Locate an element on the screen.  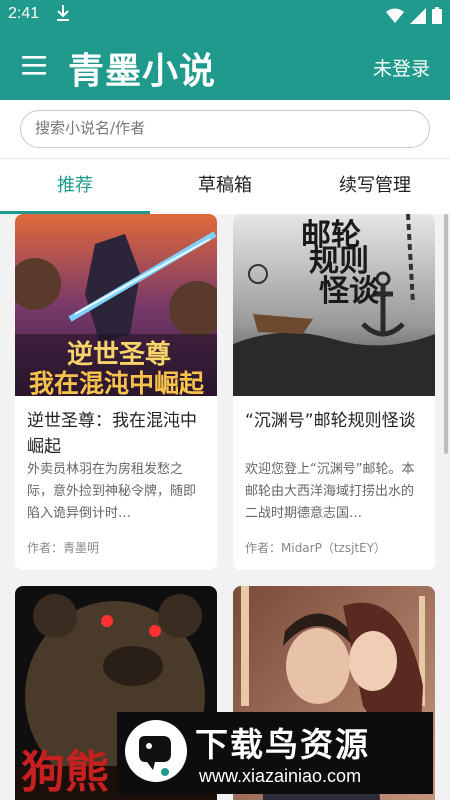
watermark-banner: 下载鸟资源 www.xiazainiao.com is located at coordinates (275, 753).